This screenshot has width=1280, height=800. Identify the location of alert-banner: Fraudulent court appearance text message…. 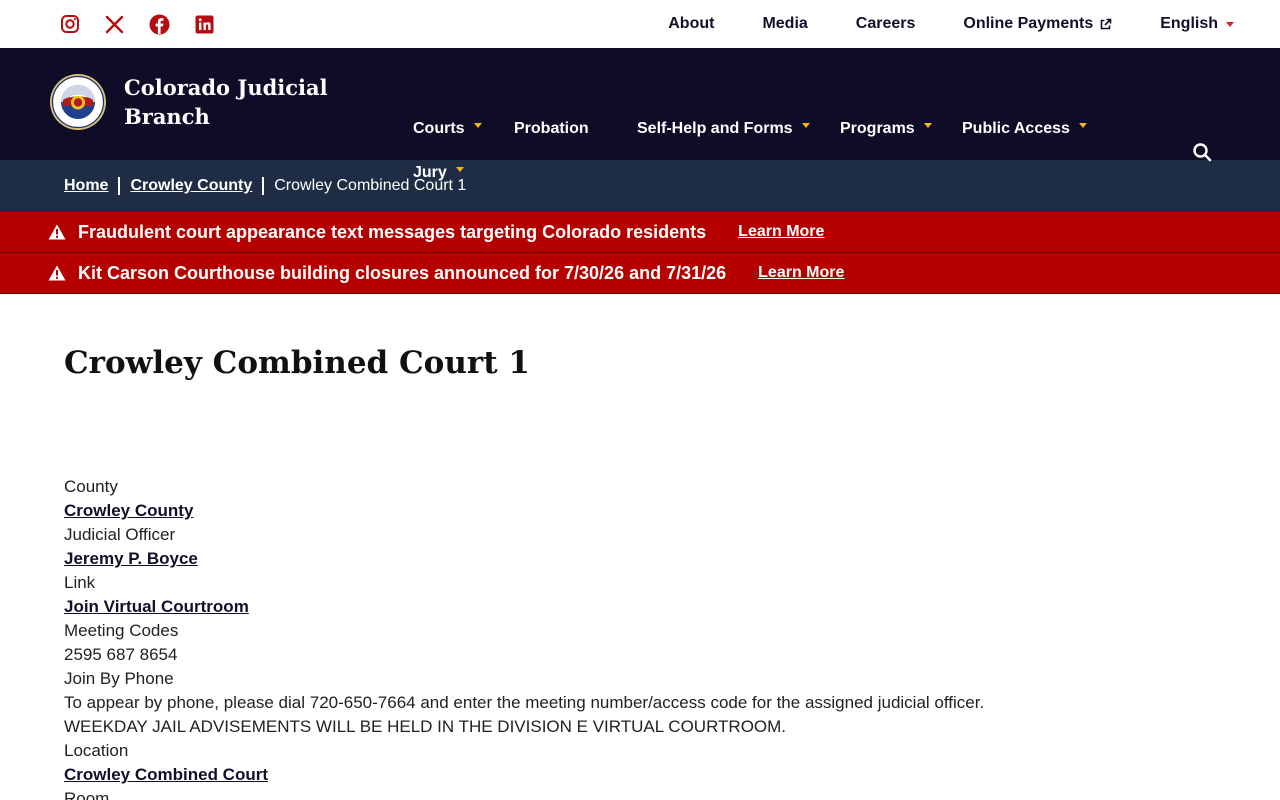
(640, 232).